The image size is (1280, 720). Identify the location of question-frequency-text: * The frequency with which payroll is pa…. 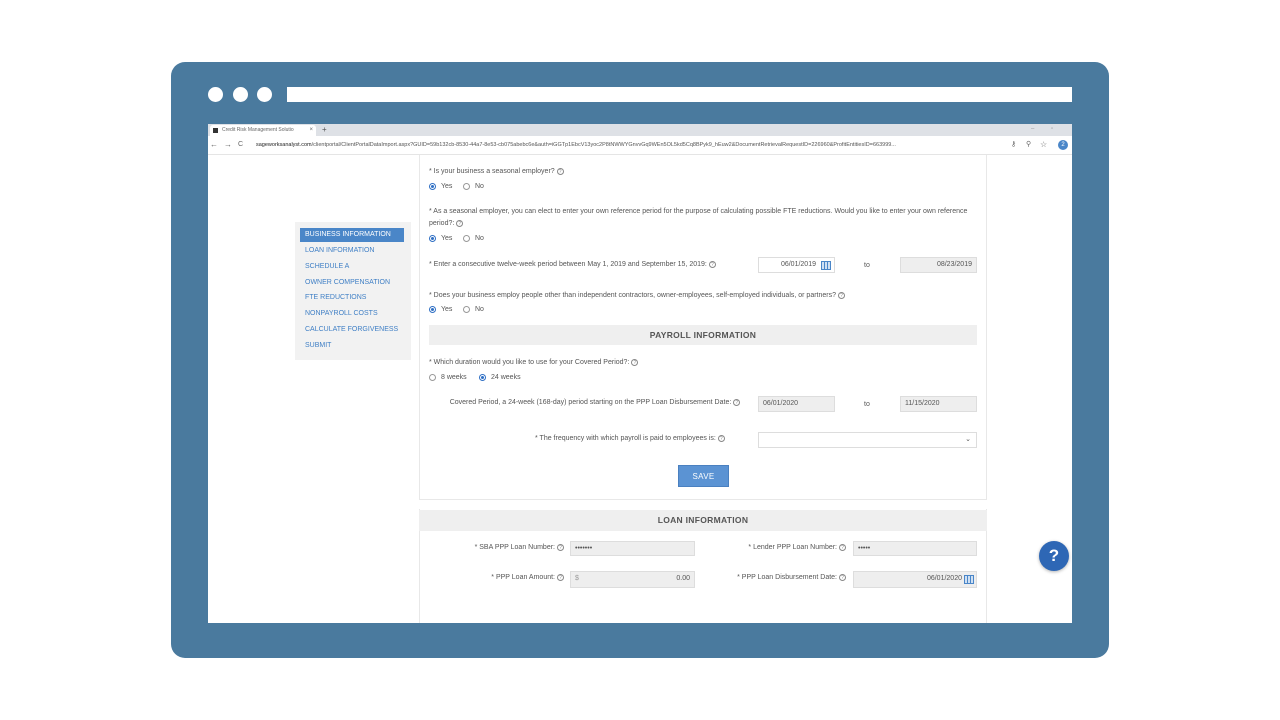
(625, 438).